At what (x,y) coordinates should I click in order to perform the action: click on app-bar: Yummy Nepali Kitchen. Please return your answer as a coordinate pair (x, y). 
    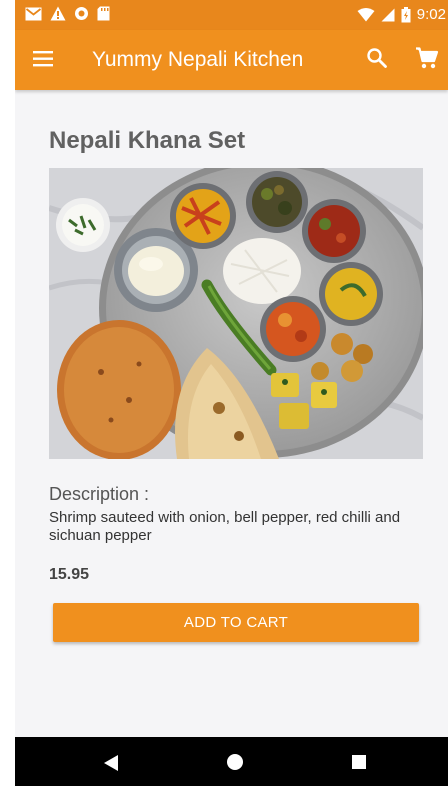
    Looking at the image, I should click on (231, 60).